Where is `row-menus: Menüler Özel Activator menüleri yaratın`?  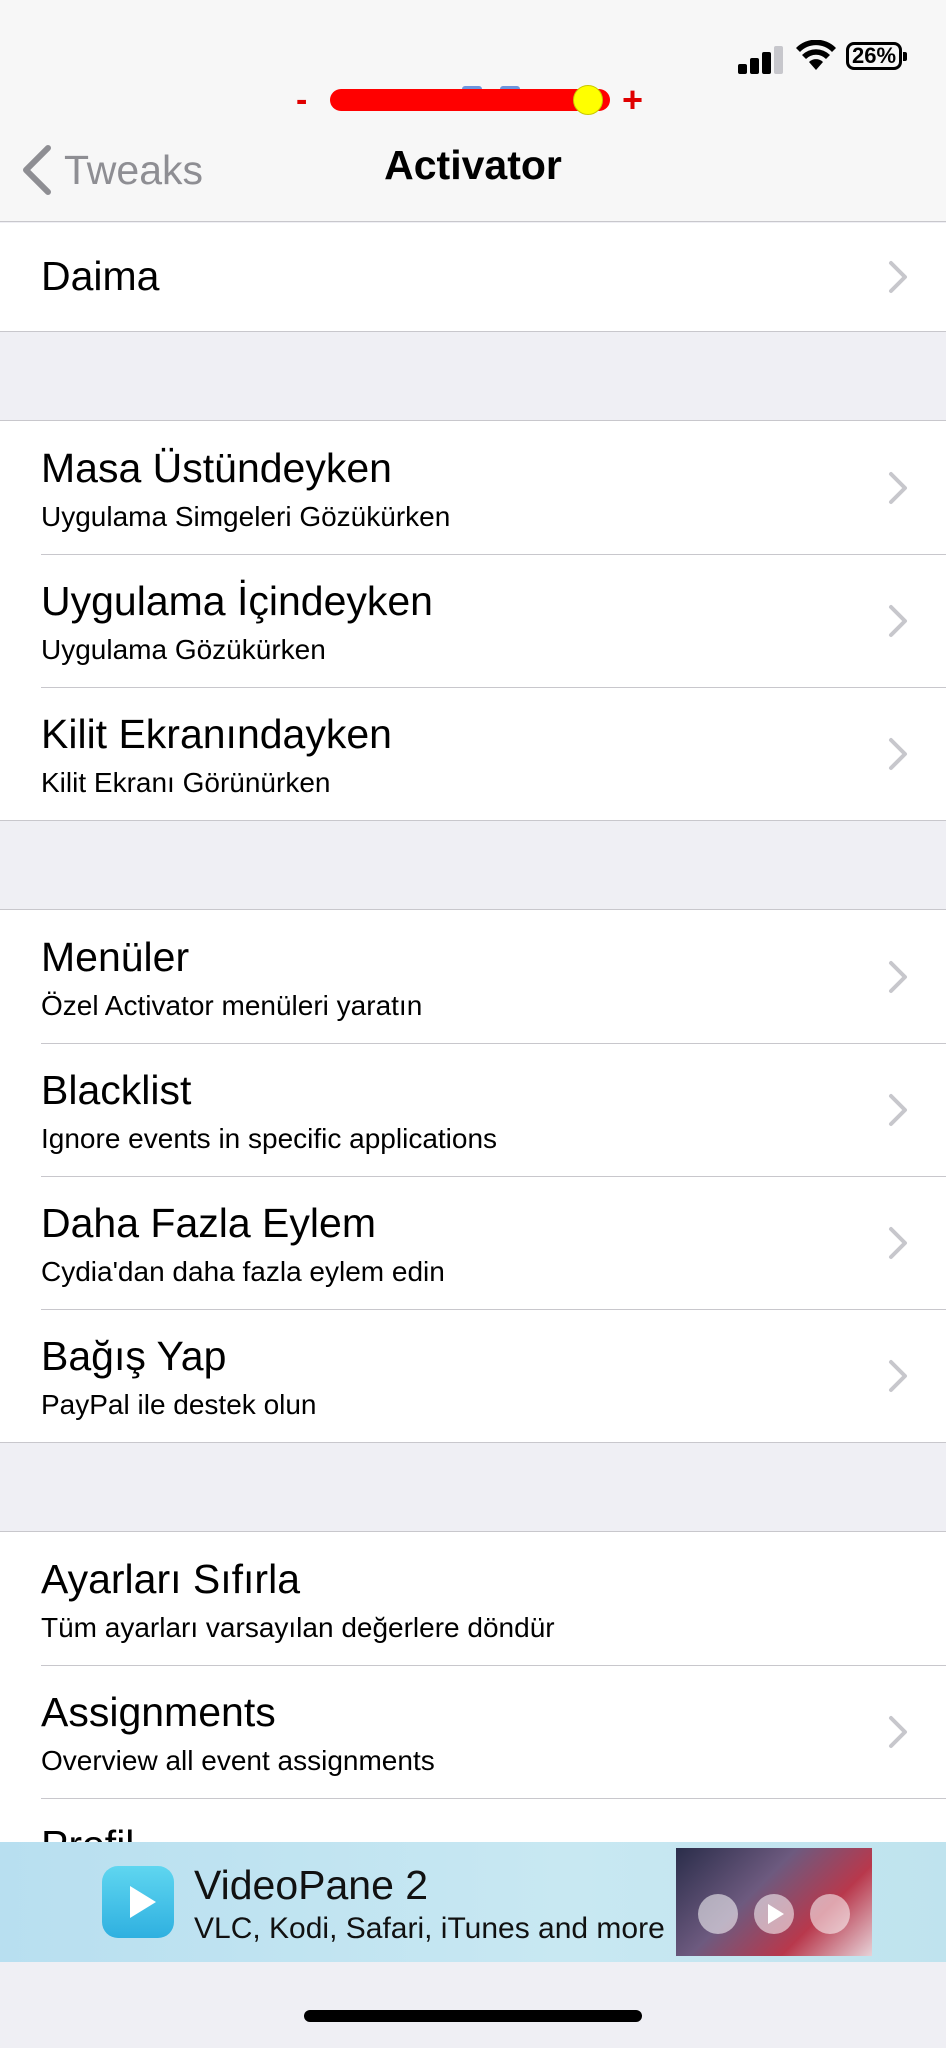
row-menus: Menüler Özel Activator menüleri yaratın is located at coordinates (473, 976).